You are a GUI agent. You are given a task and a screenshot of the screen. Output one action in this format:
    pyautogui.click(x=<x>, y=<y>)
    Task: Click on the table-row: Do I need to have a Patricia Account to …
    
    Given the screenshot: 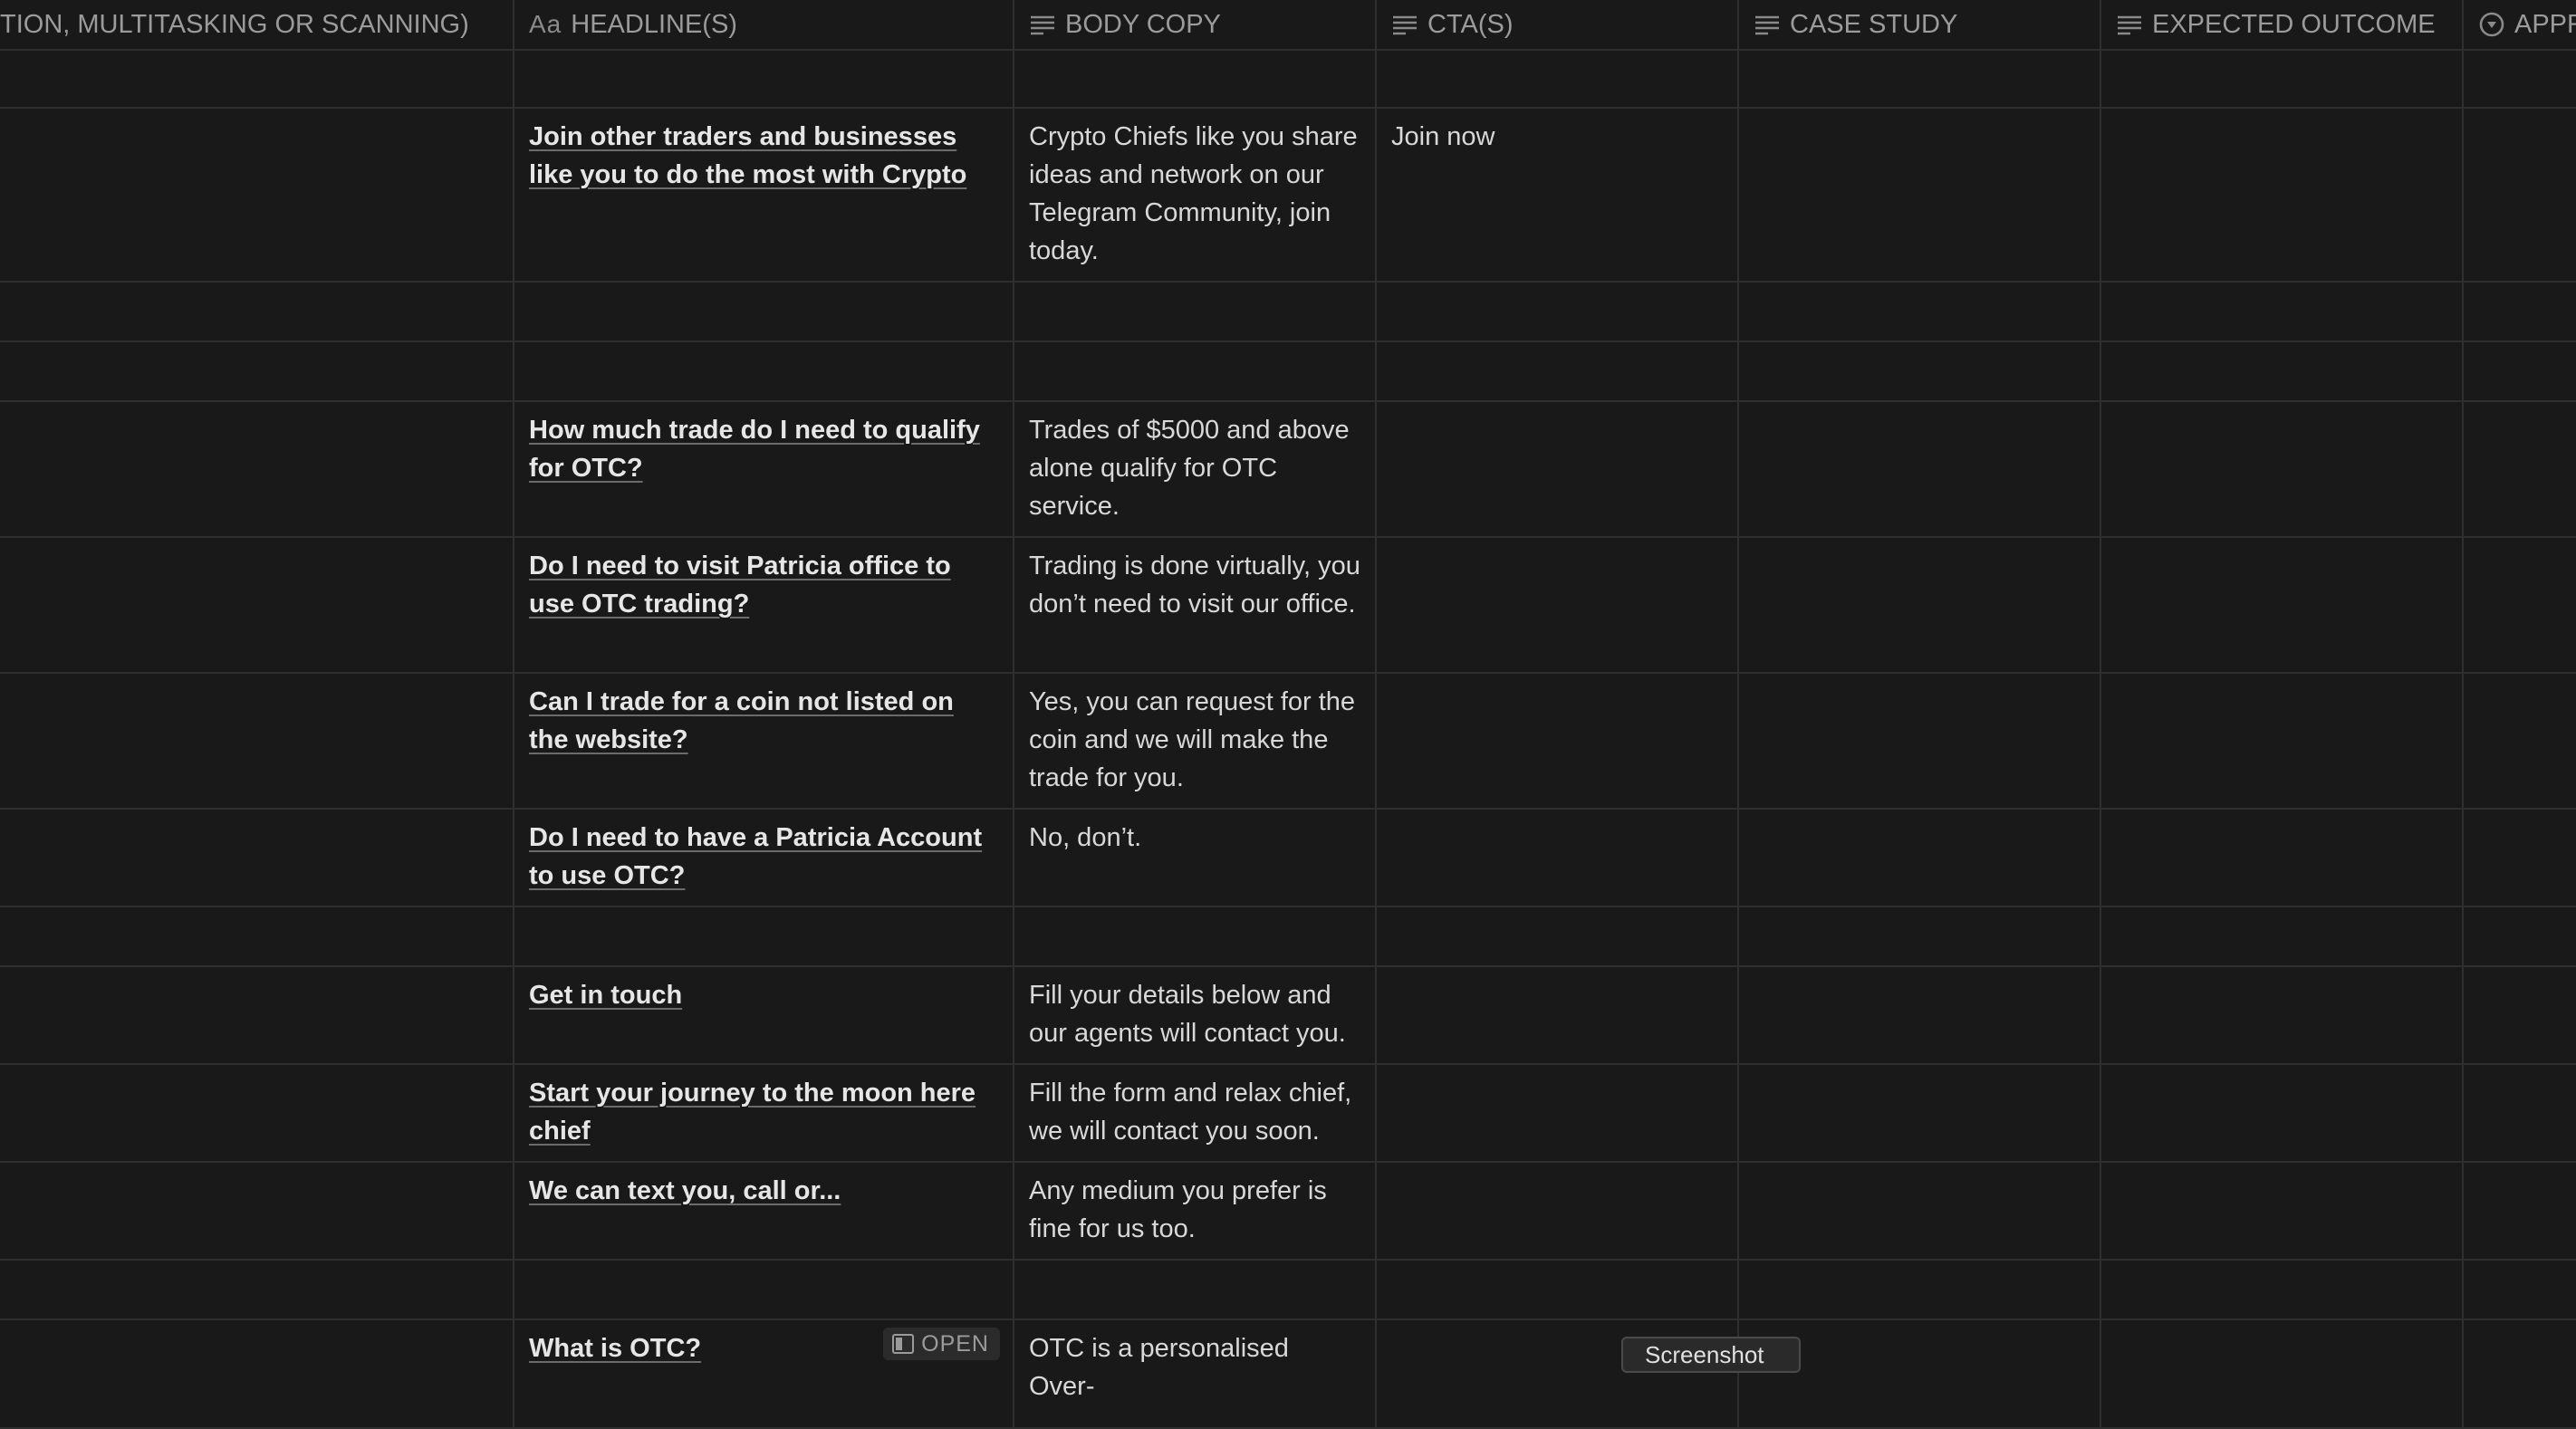 What is the action you would take?
    pyautogui.click(x=1288, y=858)
    